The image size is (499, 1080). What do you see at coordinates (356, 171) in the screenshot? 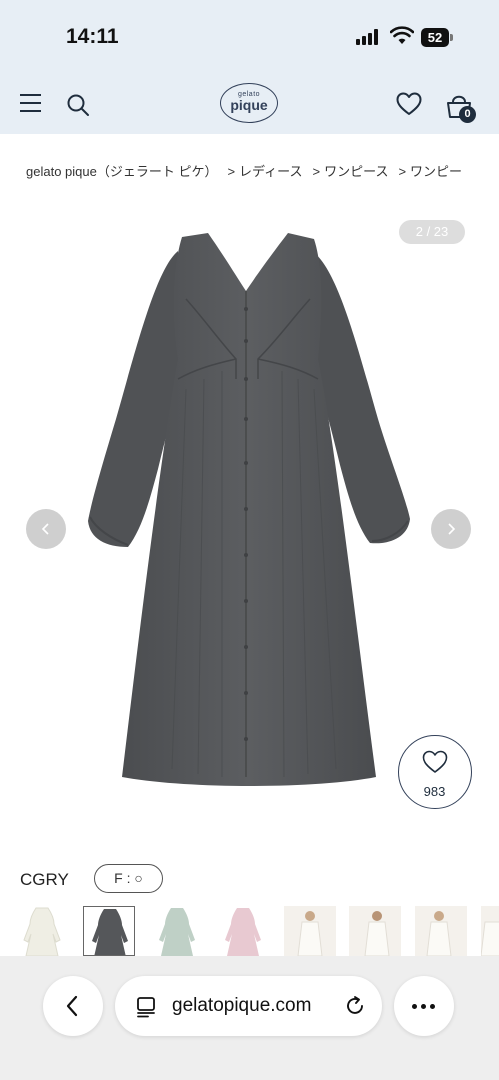
I see `breadcrumb-item: ワンピース` at bounding box center [356, 171].